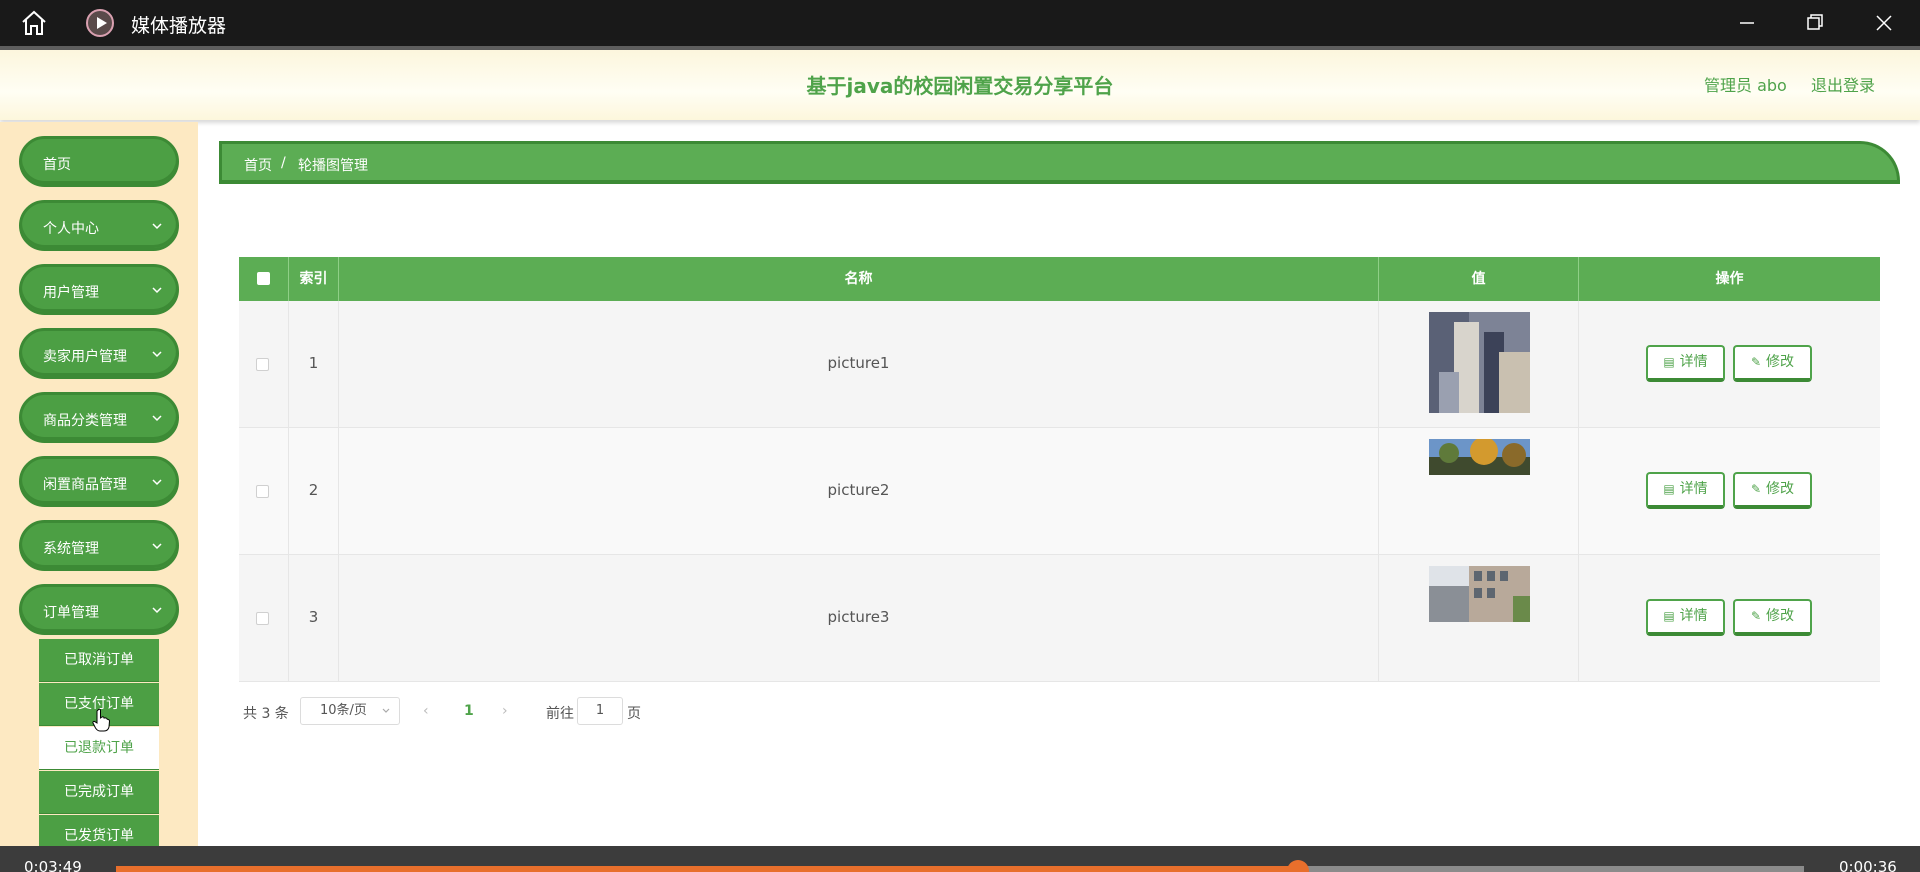 This screenshot has height=872, width=1920. Describe the element at coordinates (57, 165) in the screenshot. I see `sidebar-item-label: 首页` at that location.